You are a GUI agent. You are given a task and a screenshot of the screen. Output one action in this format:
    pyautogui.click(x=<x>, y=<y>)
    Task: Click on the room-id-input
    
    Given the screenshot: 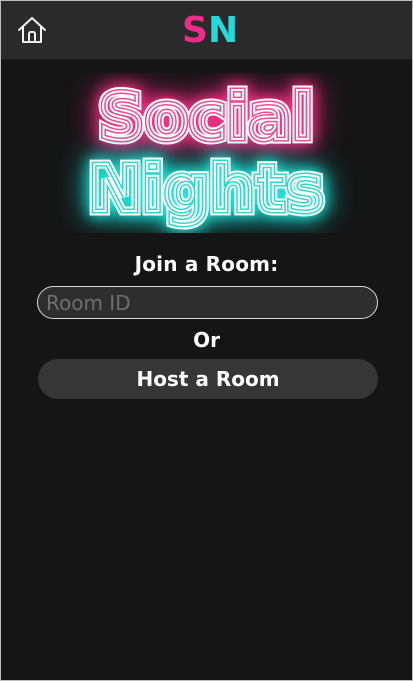 What is the action you would take?
    pyautogui.click(x=207, y=302)
    